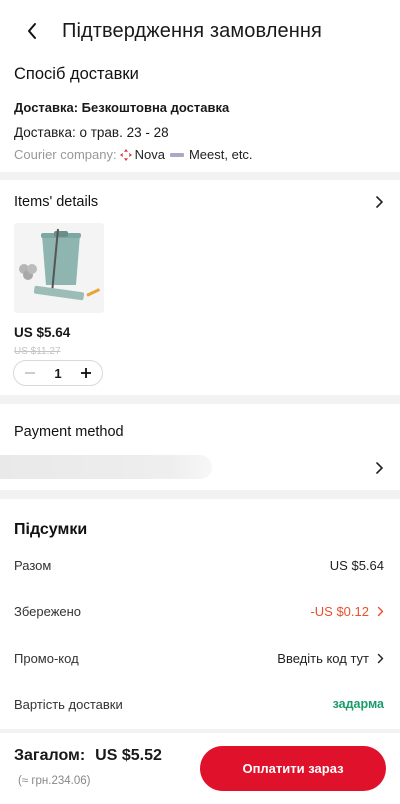  What do you see at coordinates (76, 74) in the screenshot?
I see `delivery-title: Спосіб доставки` at bounding box center [76, 74].